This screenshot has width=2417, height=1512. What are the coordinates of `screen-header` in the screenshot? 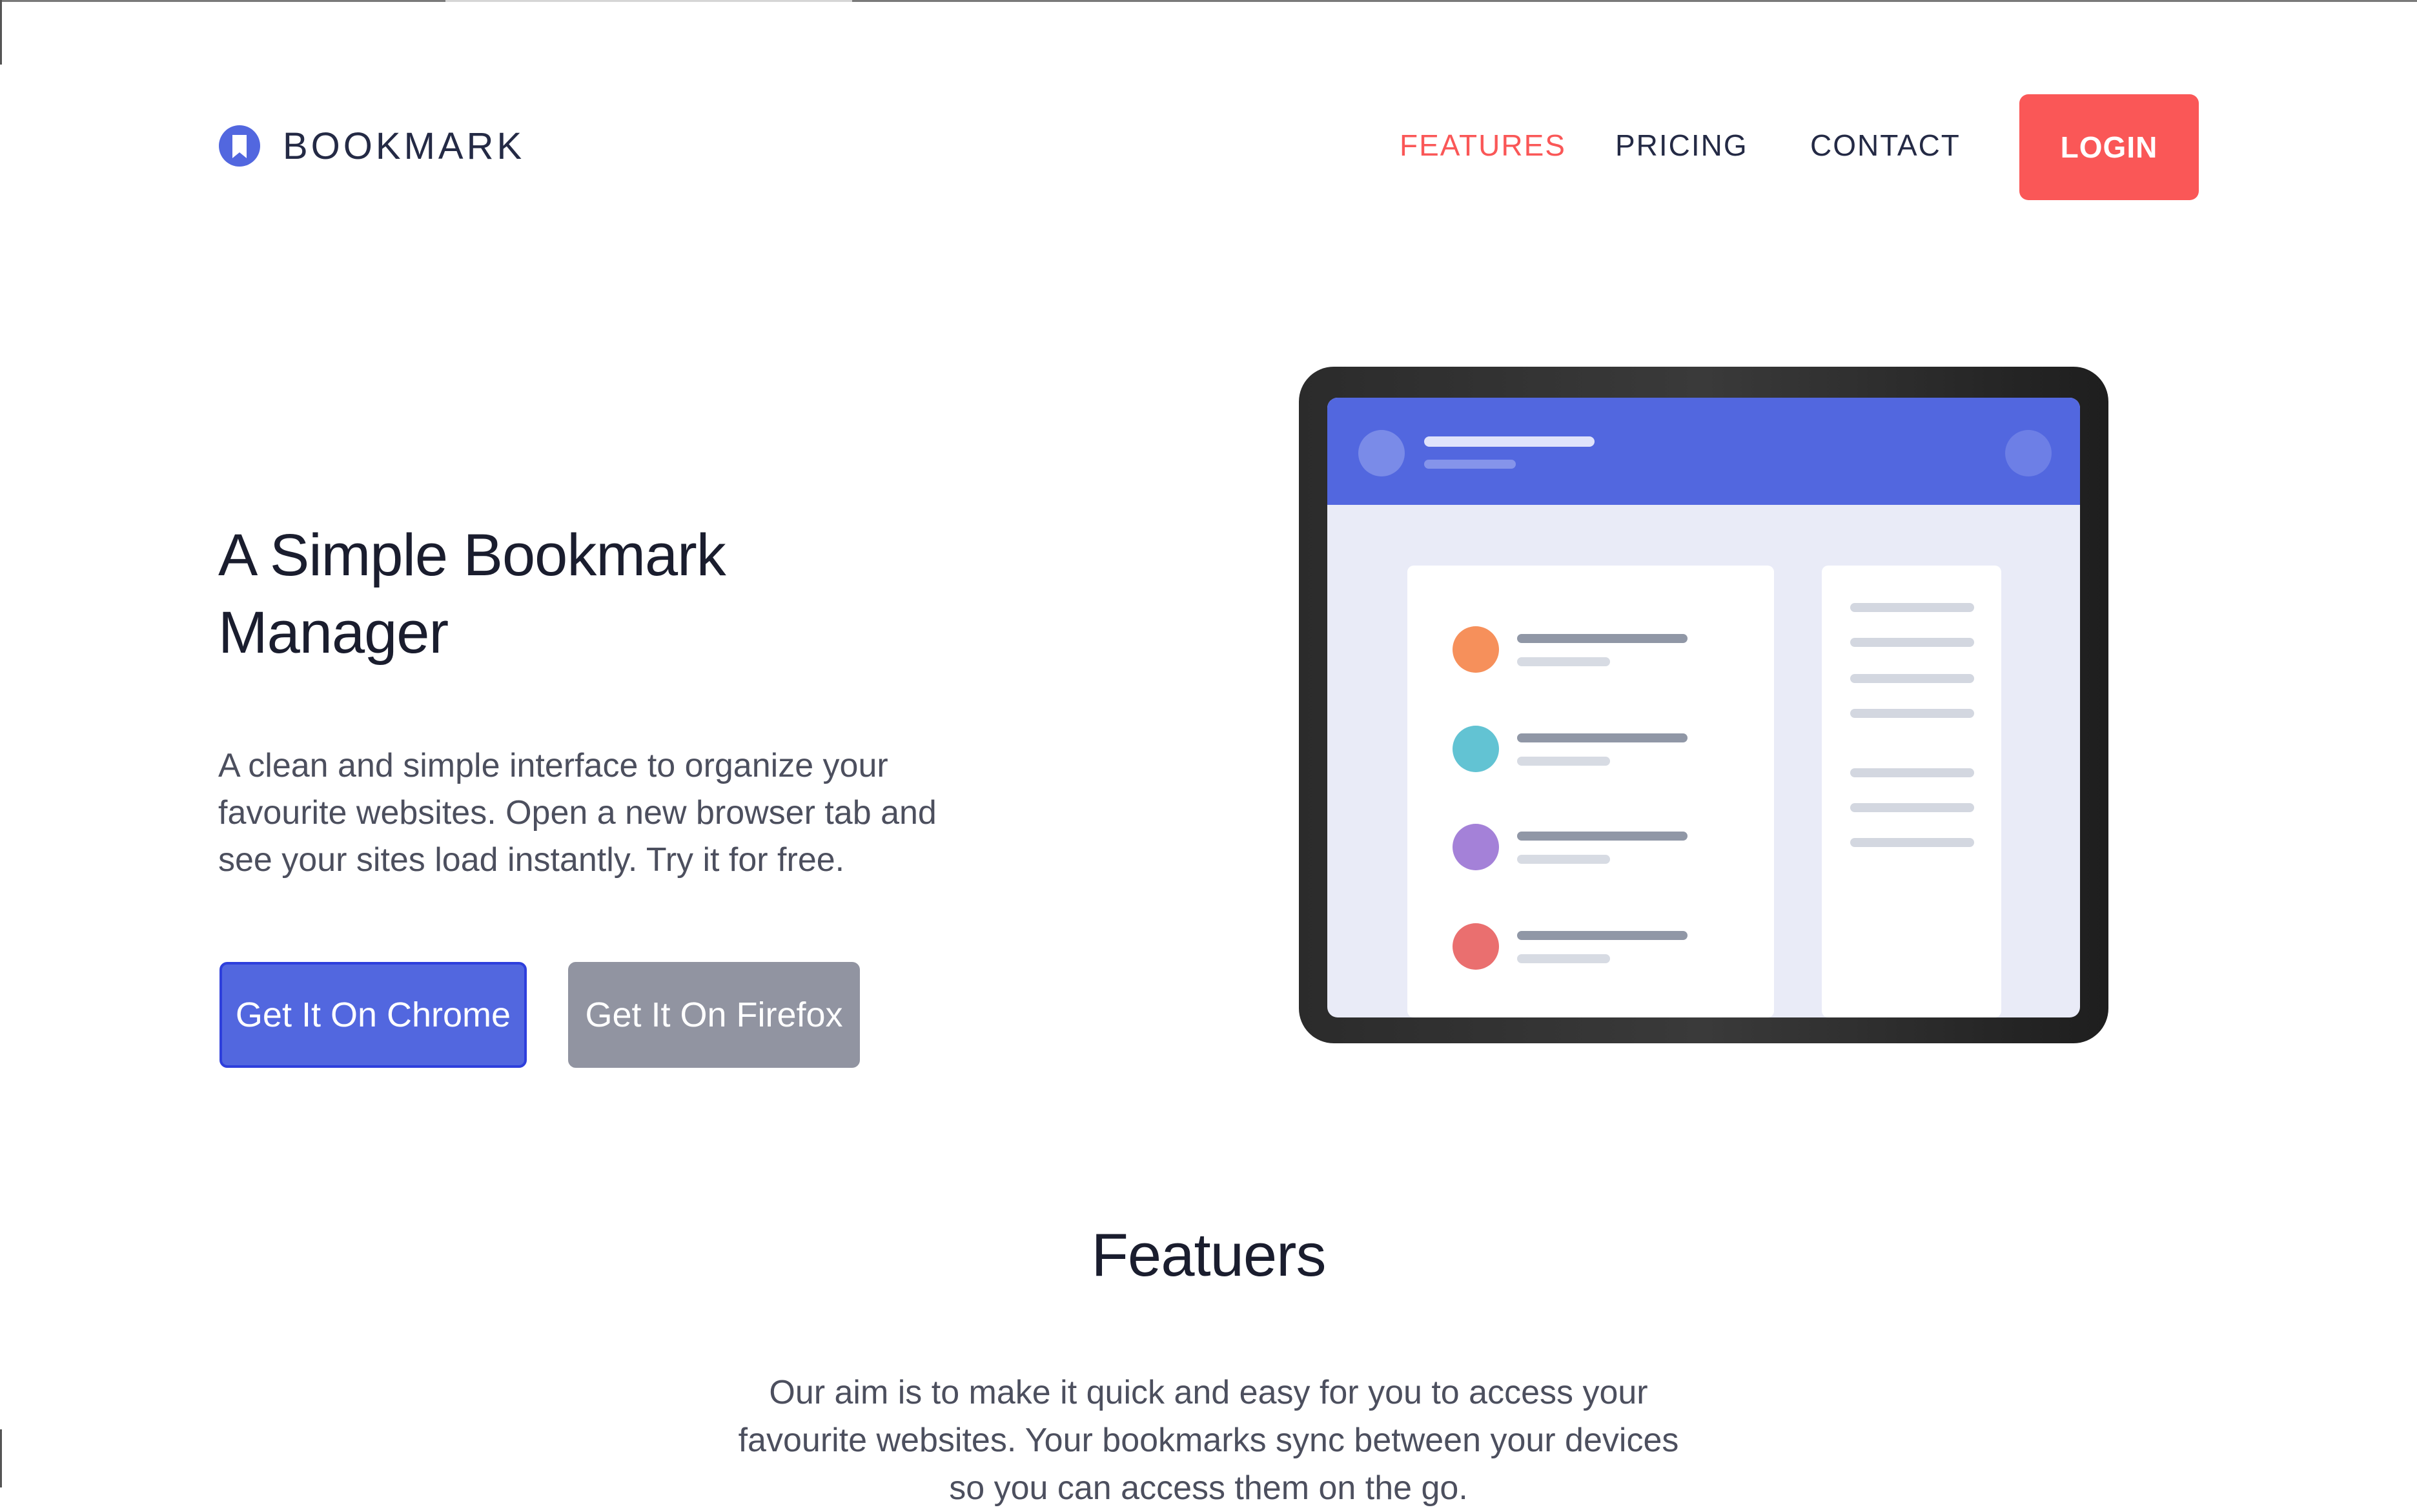 It's located at (1703, 451).